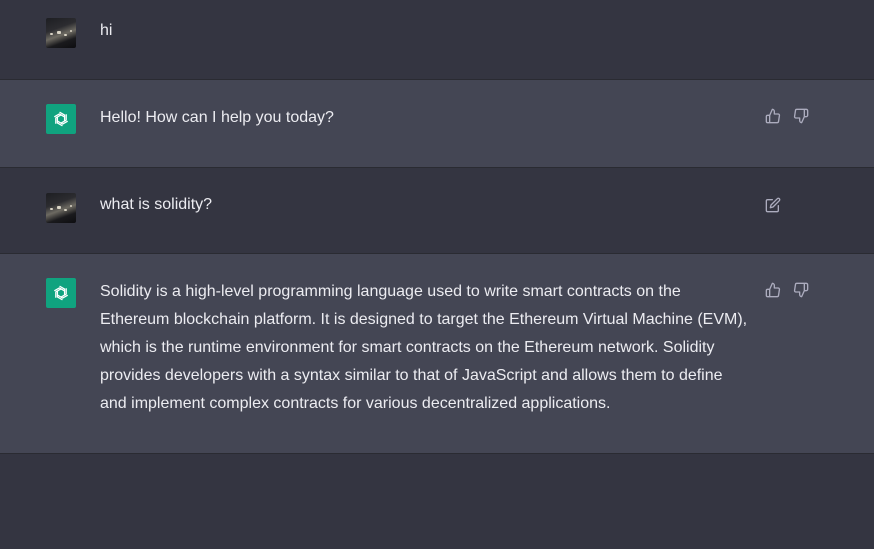  What do you see at coordinates (773, 205) in the screenshot?
I see `edit-icon` at bounding box center [773, 205].